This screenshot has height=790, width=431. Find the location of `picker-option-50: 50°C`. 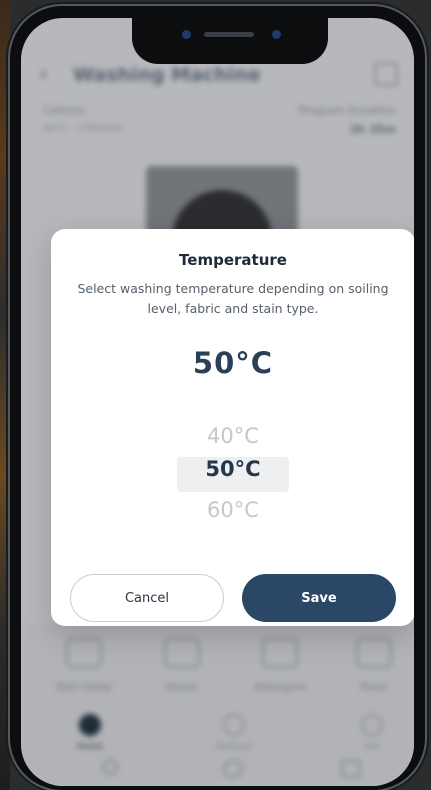

picker-option-50: 50°C is located at coordinates (232, 469).